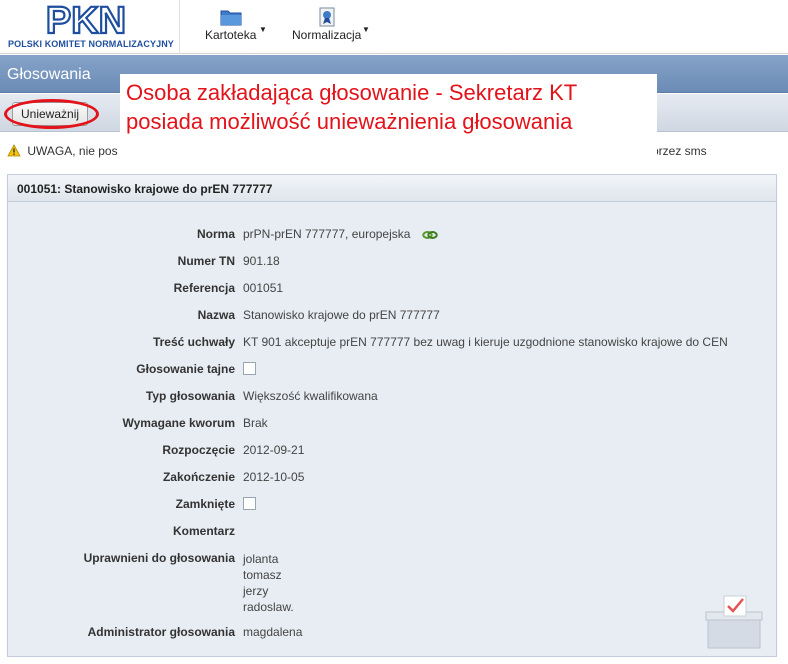 The image size is (788, 664). I want to click on field-value: 2012-10-05, so click(274, 477).